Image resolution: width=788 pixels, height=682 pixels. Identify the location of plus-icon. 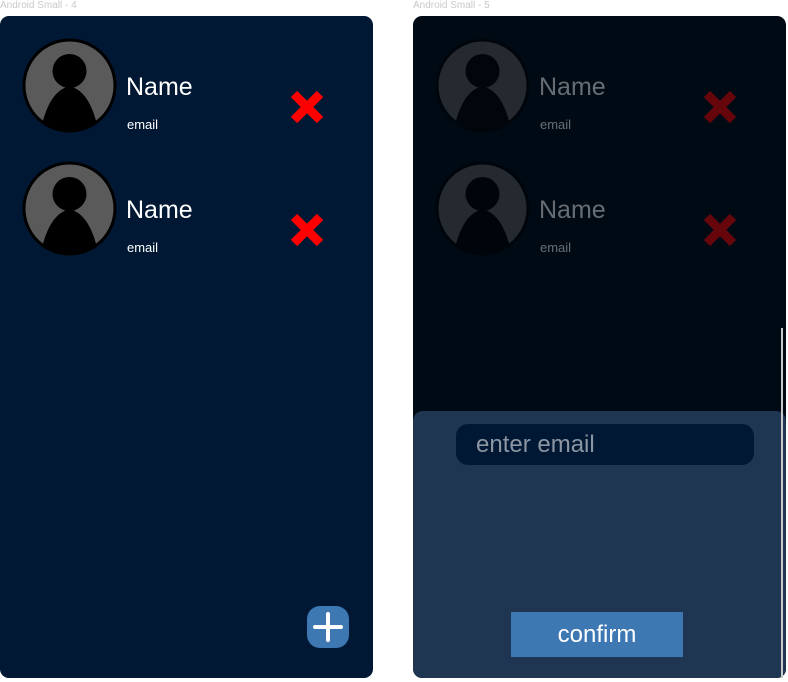
(328, 627).